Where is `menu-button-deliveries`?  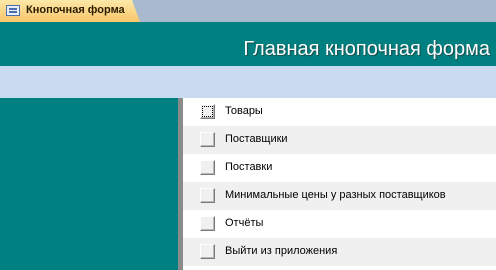 menu-button-deliveries is located at coordinates (207, 167).